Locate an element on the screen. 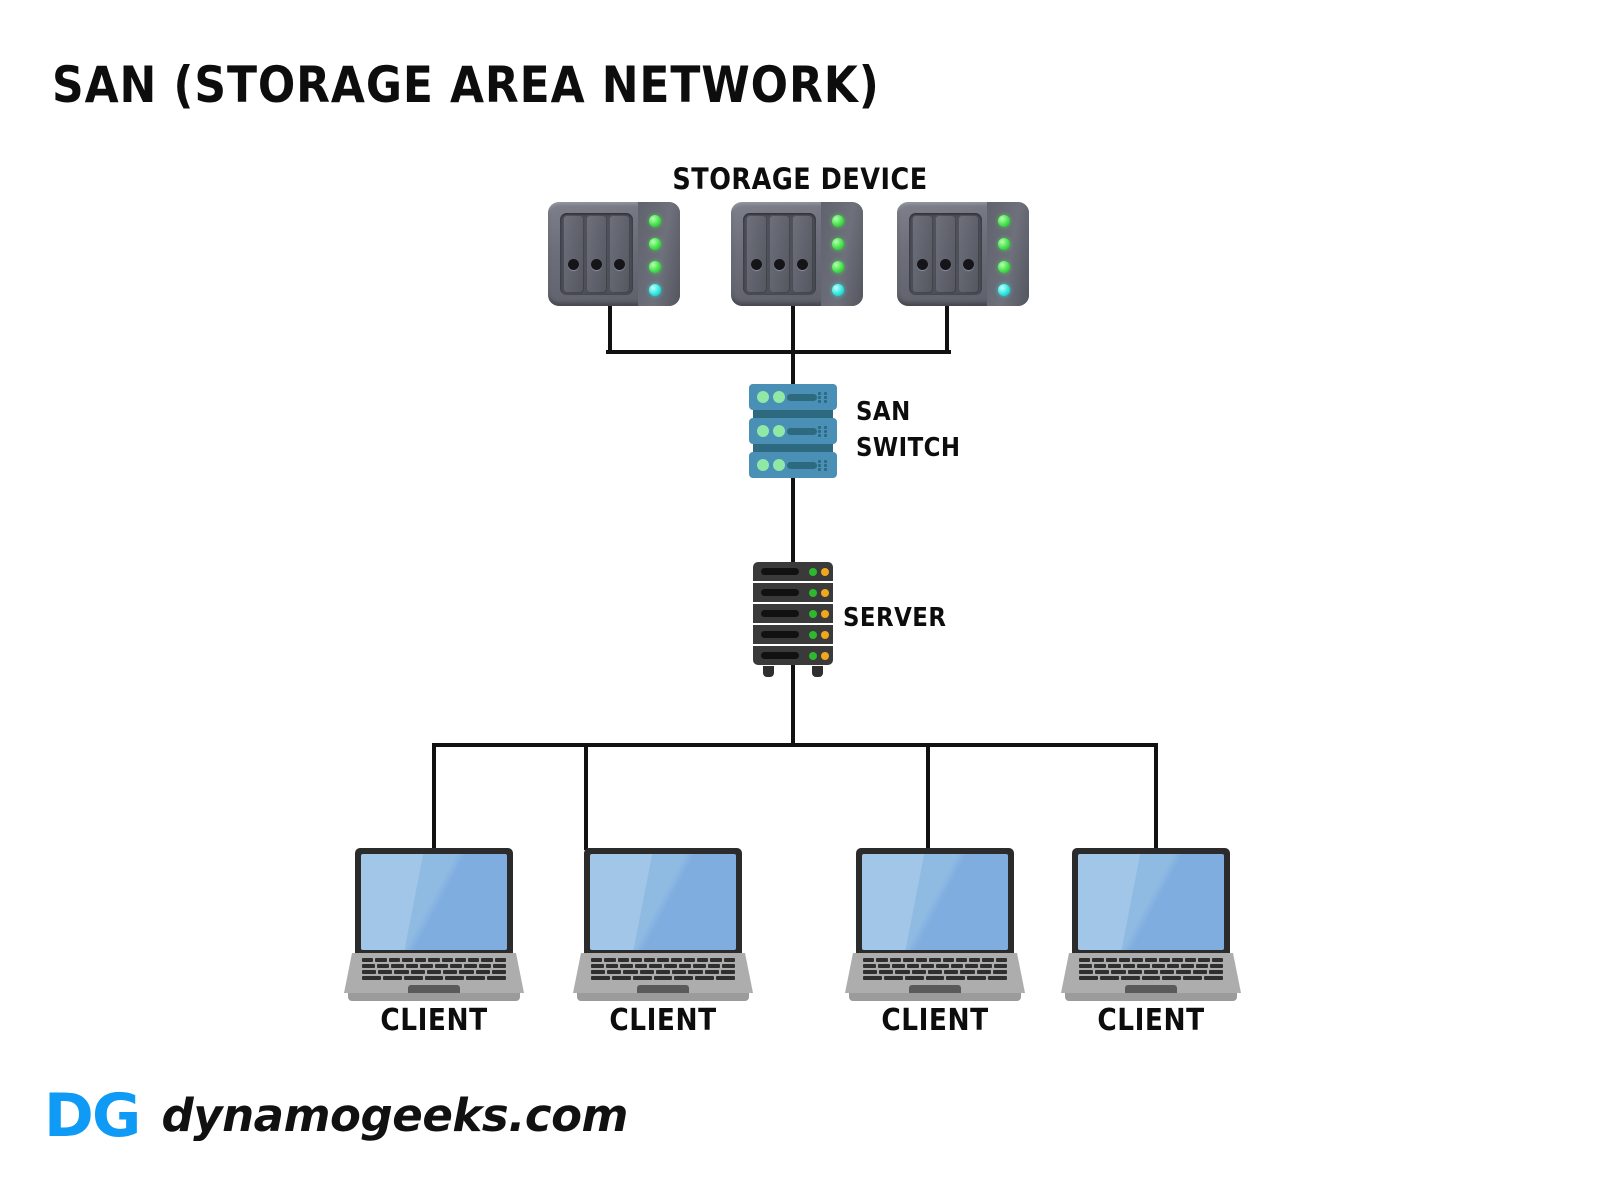 The height and width of the screenshot is (1200, 1600). san-switch is located at coordinates (793, 433).